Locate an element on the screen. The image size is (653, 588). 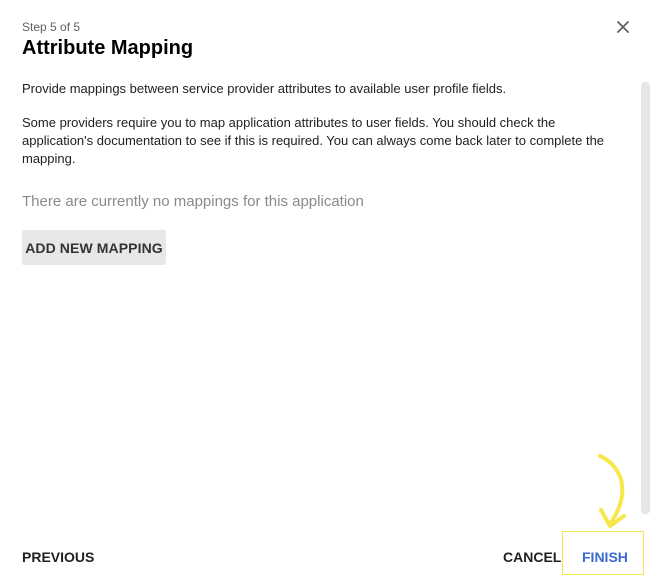
step-indicator: Step 5 of 5 is located at coordinates (51, 27).